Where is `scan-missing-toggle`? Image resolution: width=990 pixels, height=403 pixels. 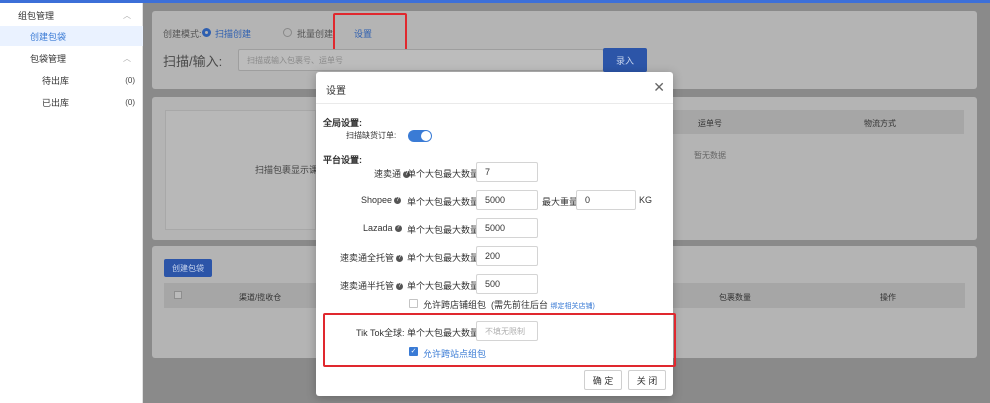 scan-missing-toggle is located at coordinates (420, 136).